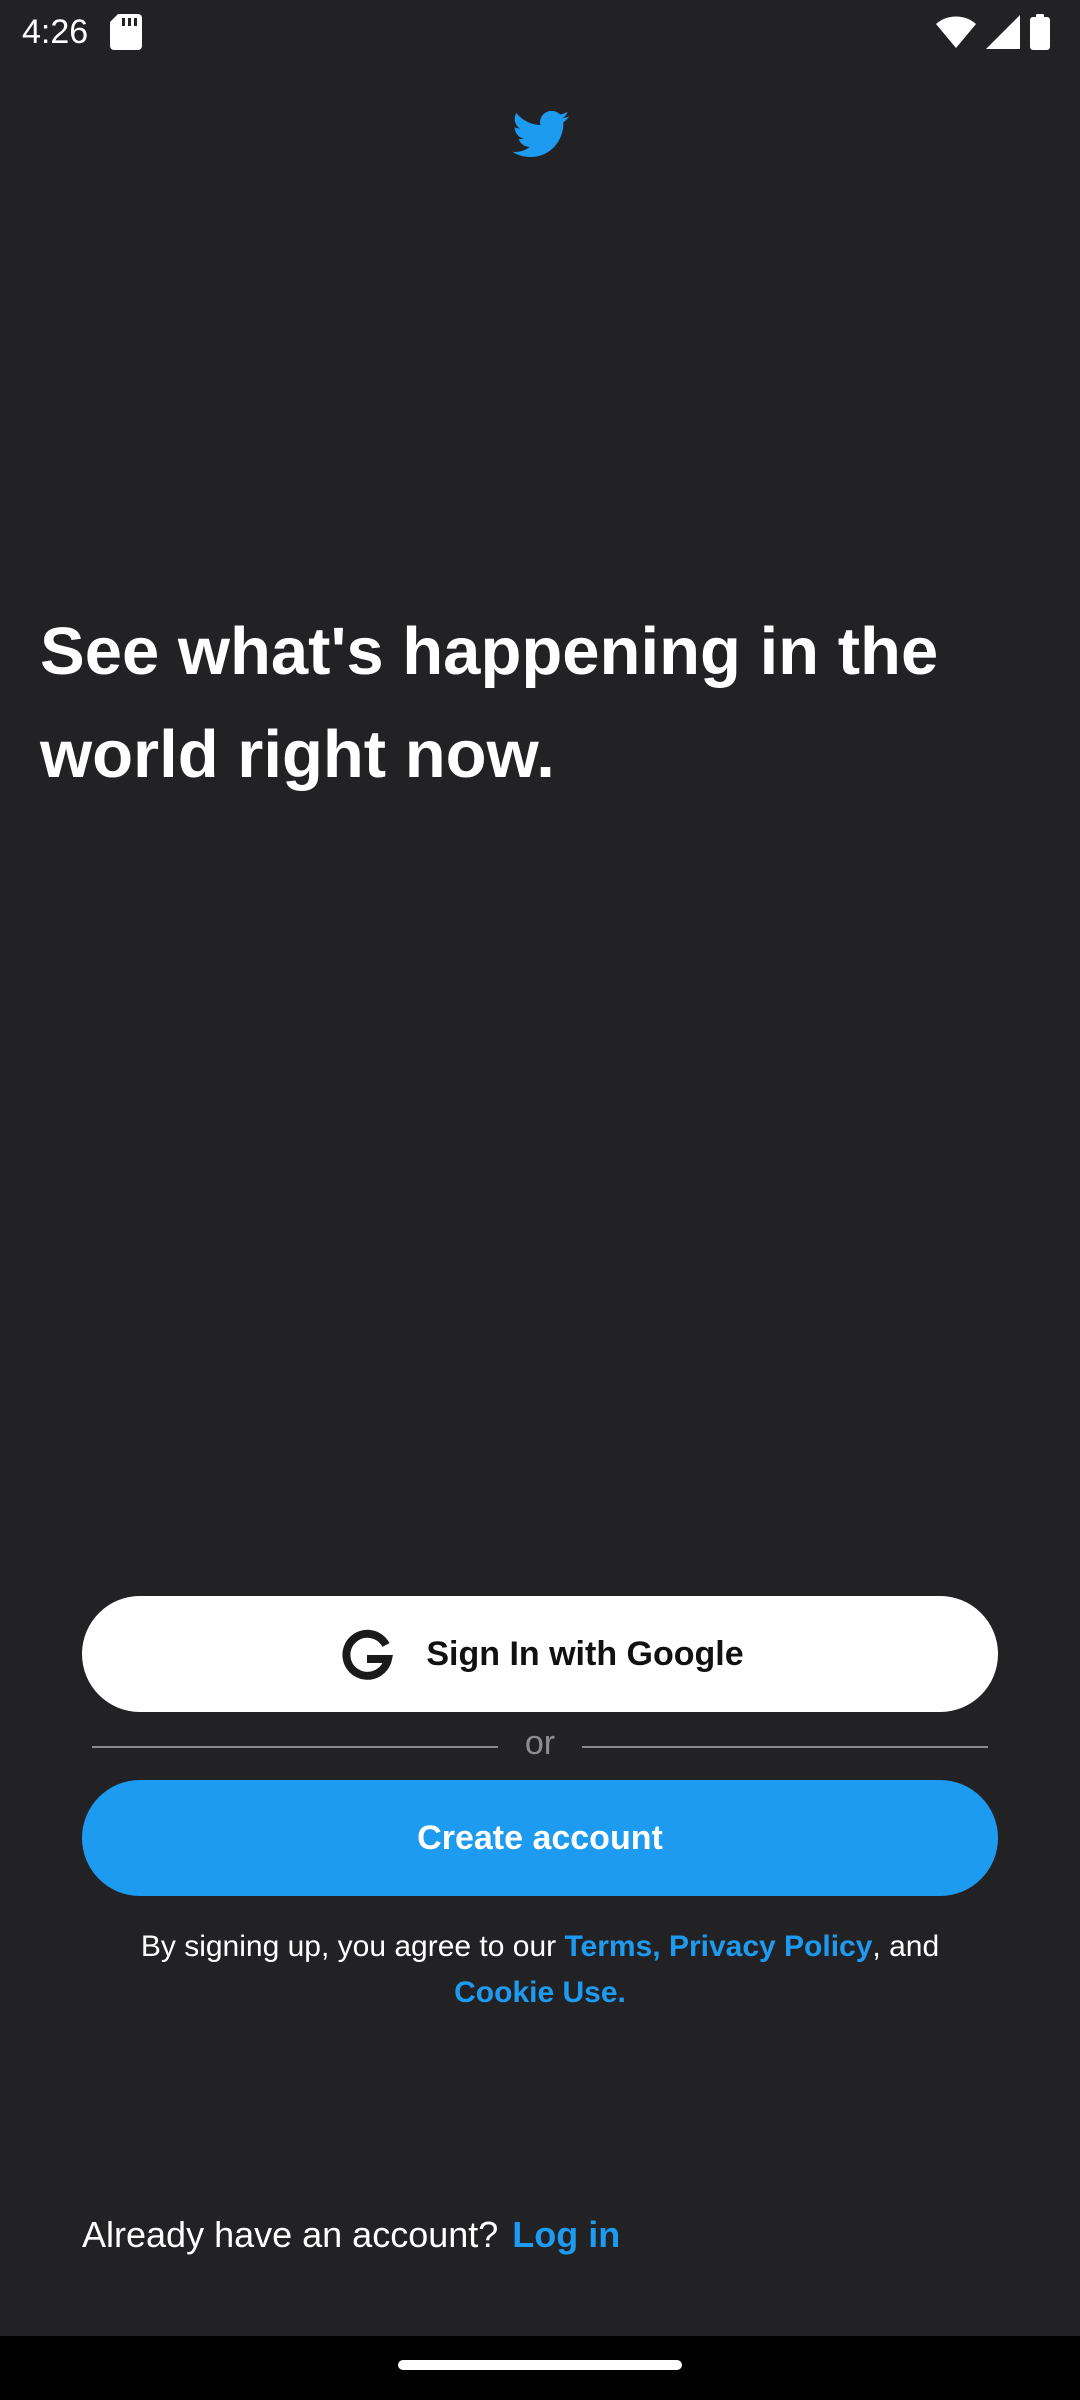  What do you see at coordinates (585, 1653) in the screenshot?
I see `google-button-label: Sign In with Google` at bounding box center [585, 1653].